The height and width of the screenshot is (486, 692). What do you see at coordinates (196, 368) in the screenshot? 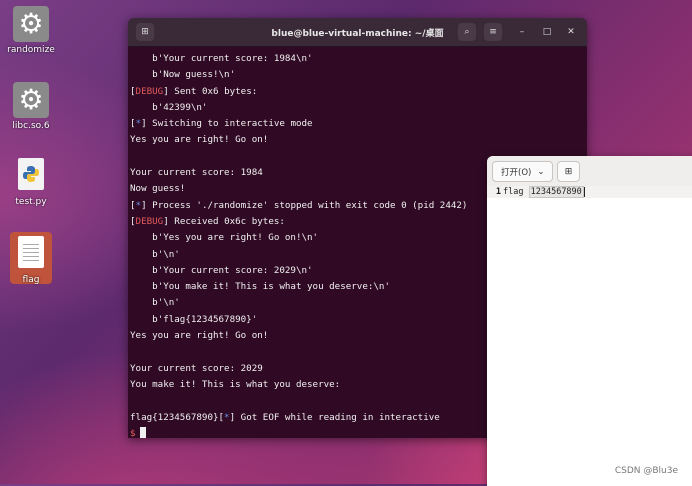
I see `line-text: Your current score: 2029` at bounding box center [196, 368].